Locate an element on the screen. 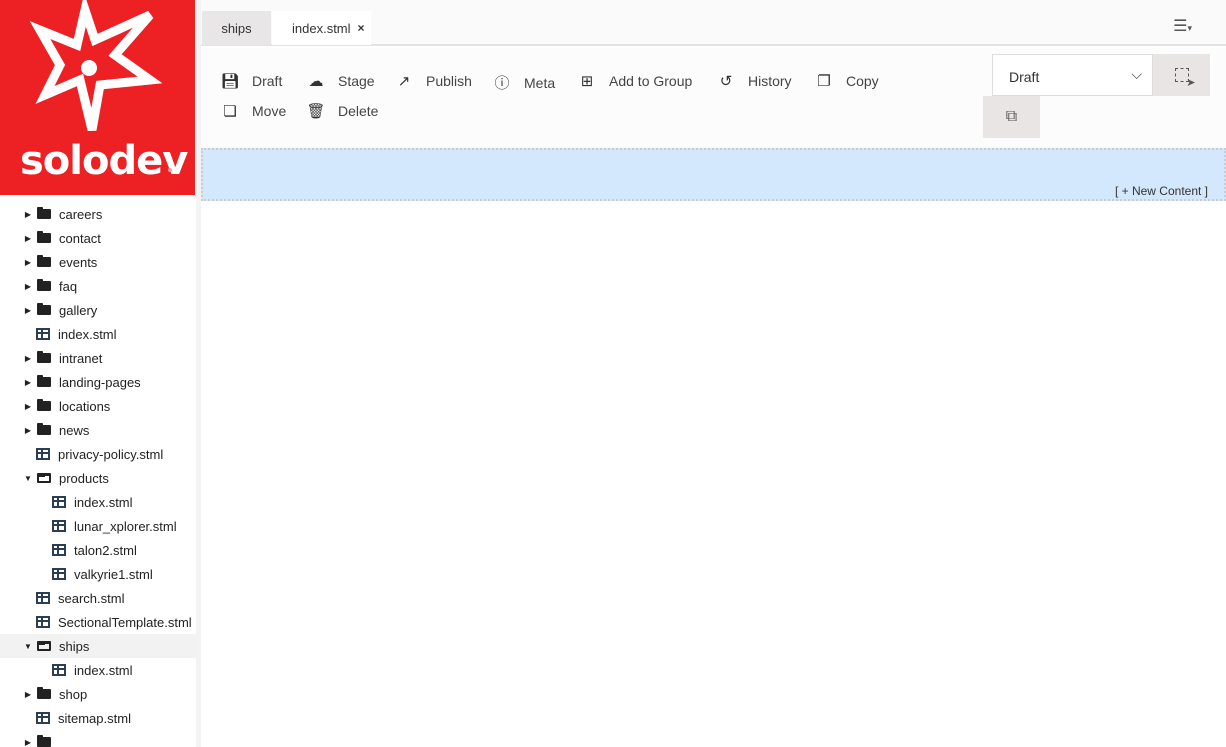  tree-item: ▶ shop is located at coordinates (98, 694).